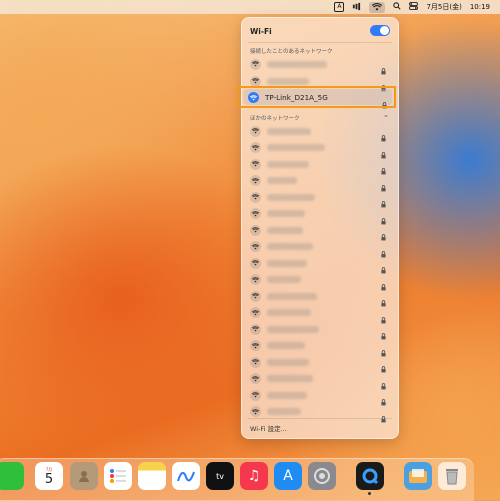 This screenshot has height=501, width=500. Describe the element at coordinates (118, 476) in the screenshot. I see `reminders-icon` at that location.